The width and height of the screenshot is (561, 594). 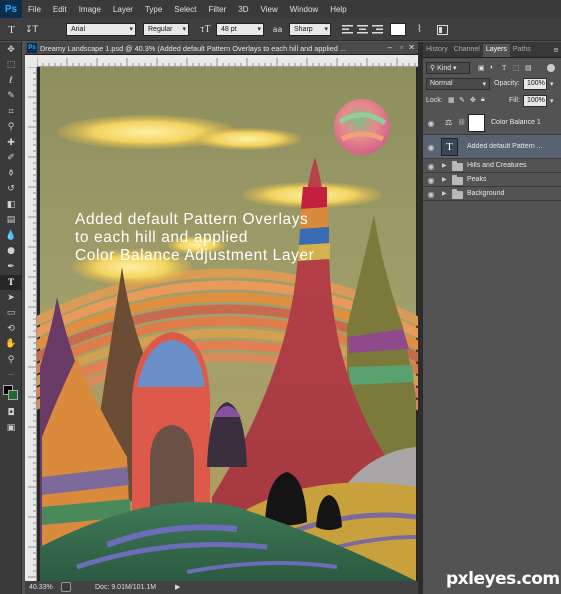 What do you see at coordinates (11, 252) in the screenshot?
I see `dodge-tool-icon: ●` at bounding box center [11, 252].